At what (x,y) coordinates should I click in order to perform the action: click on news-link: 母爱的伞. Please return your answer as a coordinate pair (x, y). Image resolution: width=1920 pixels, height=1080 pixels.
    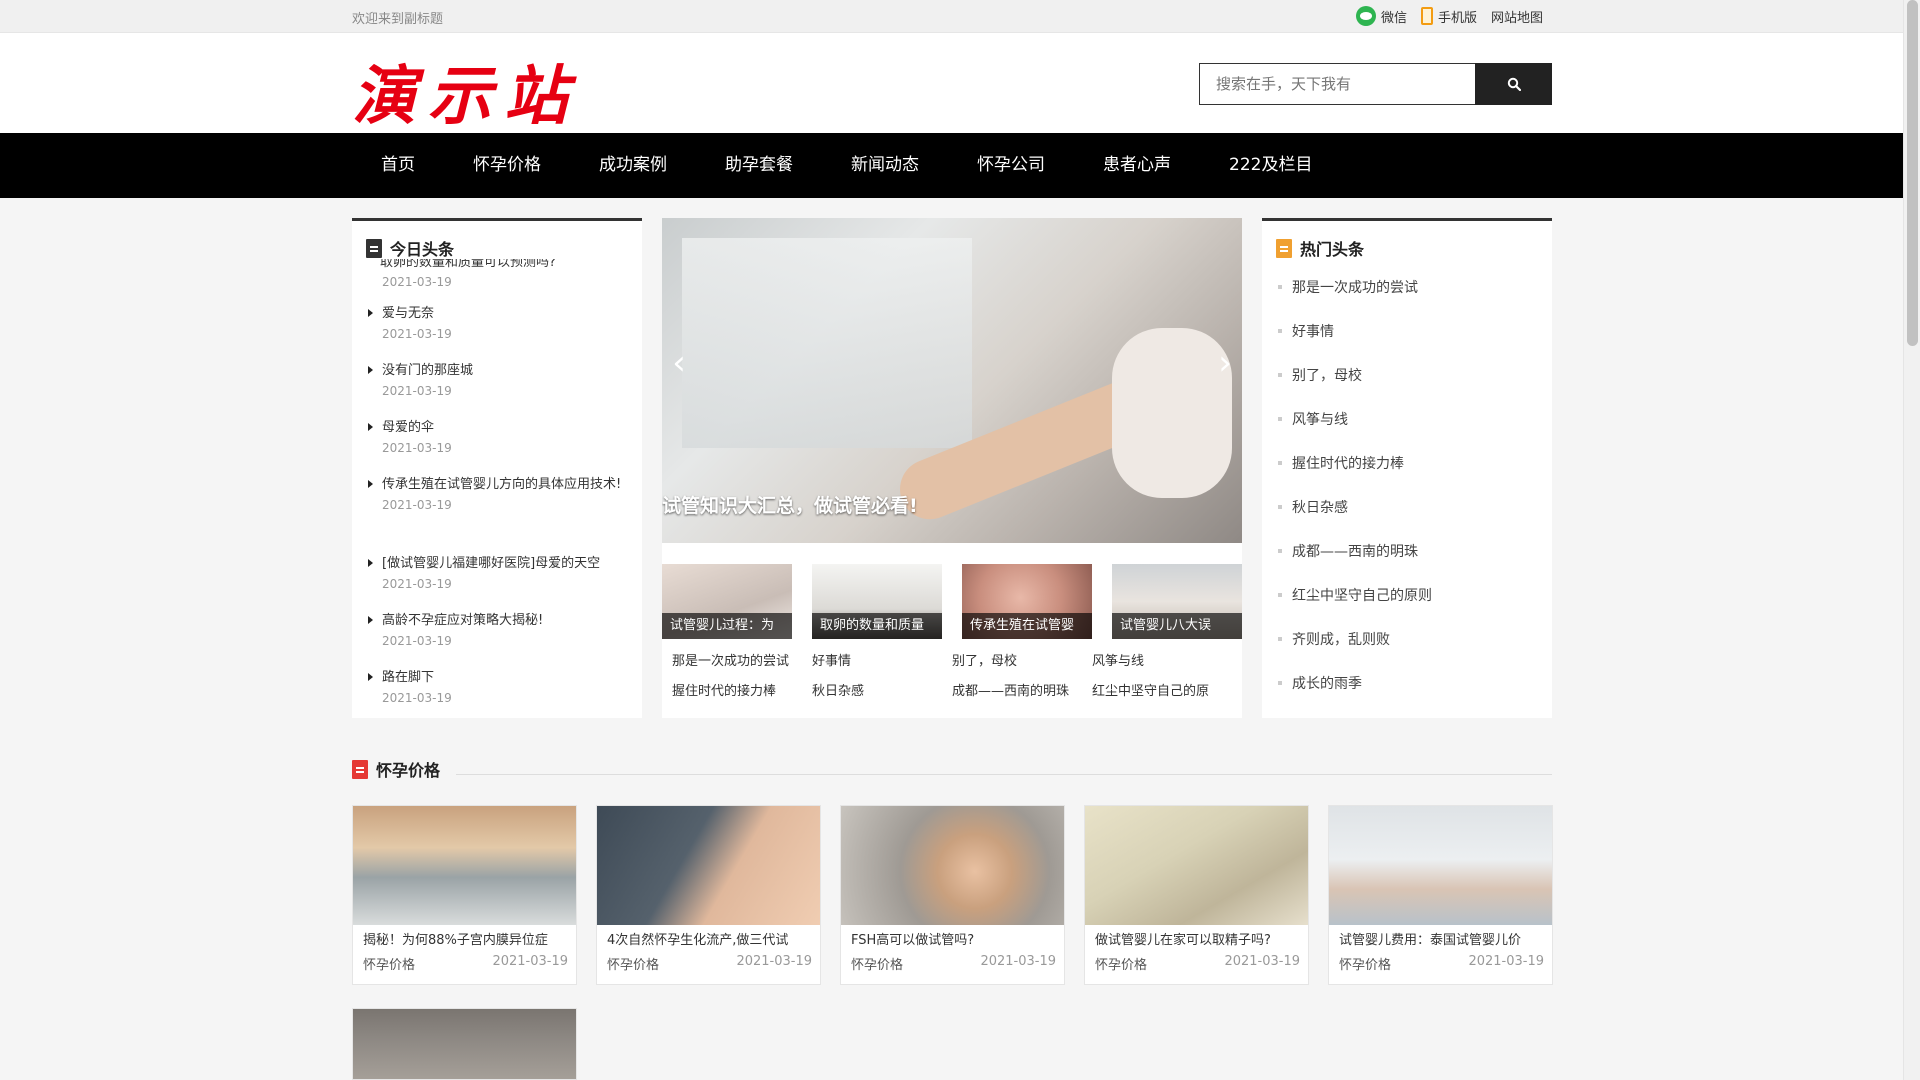
    Looking at the image, I should click on (499, 427).